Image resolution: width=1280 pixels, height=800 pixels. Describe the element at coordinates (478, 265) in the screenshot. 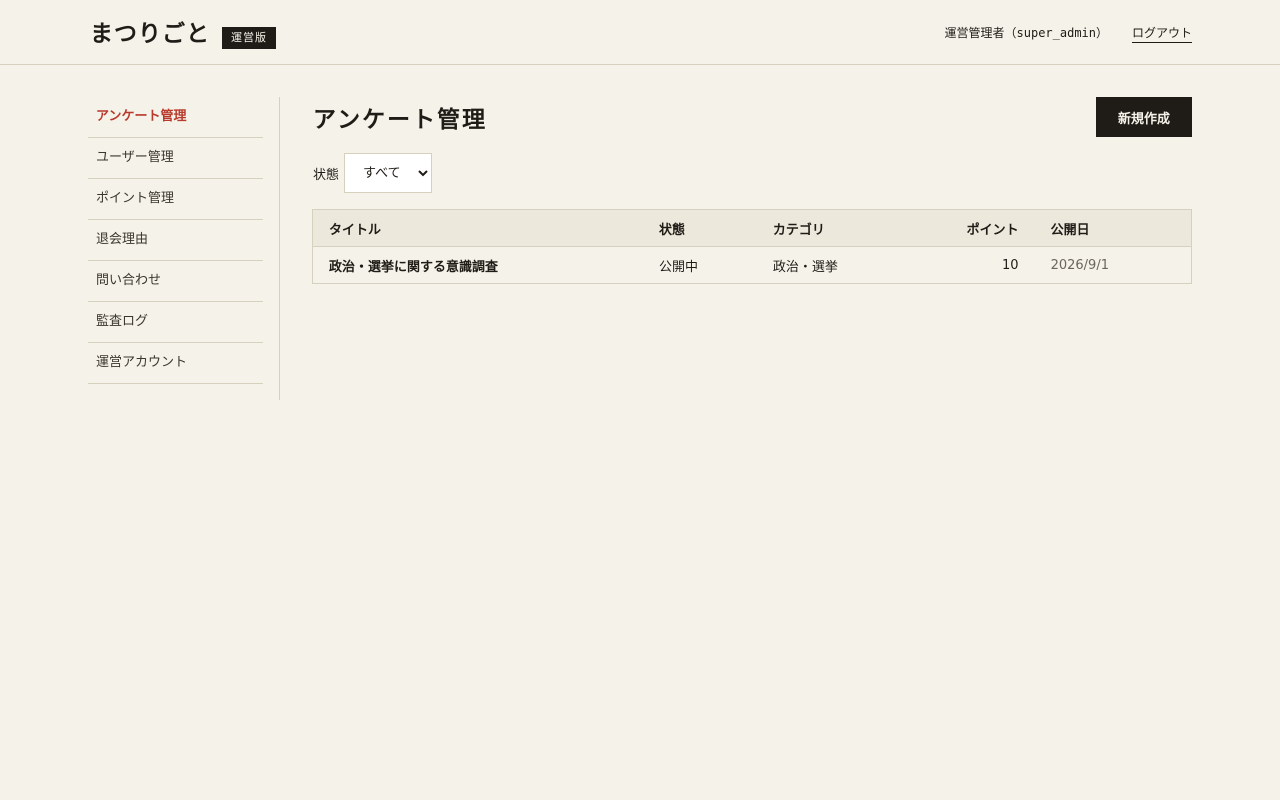

I see `survey-title-cell: 政治・選挙に関する意識調査` at that location.